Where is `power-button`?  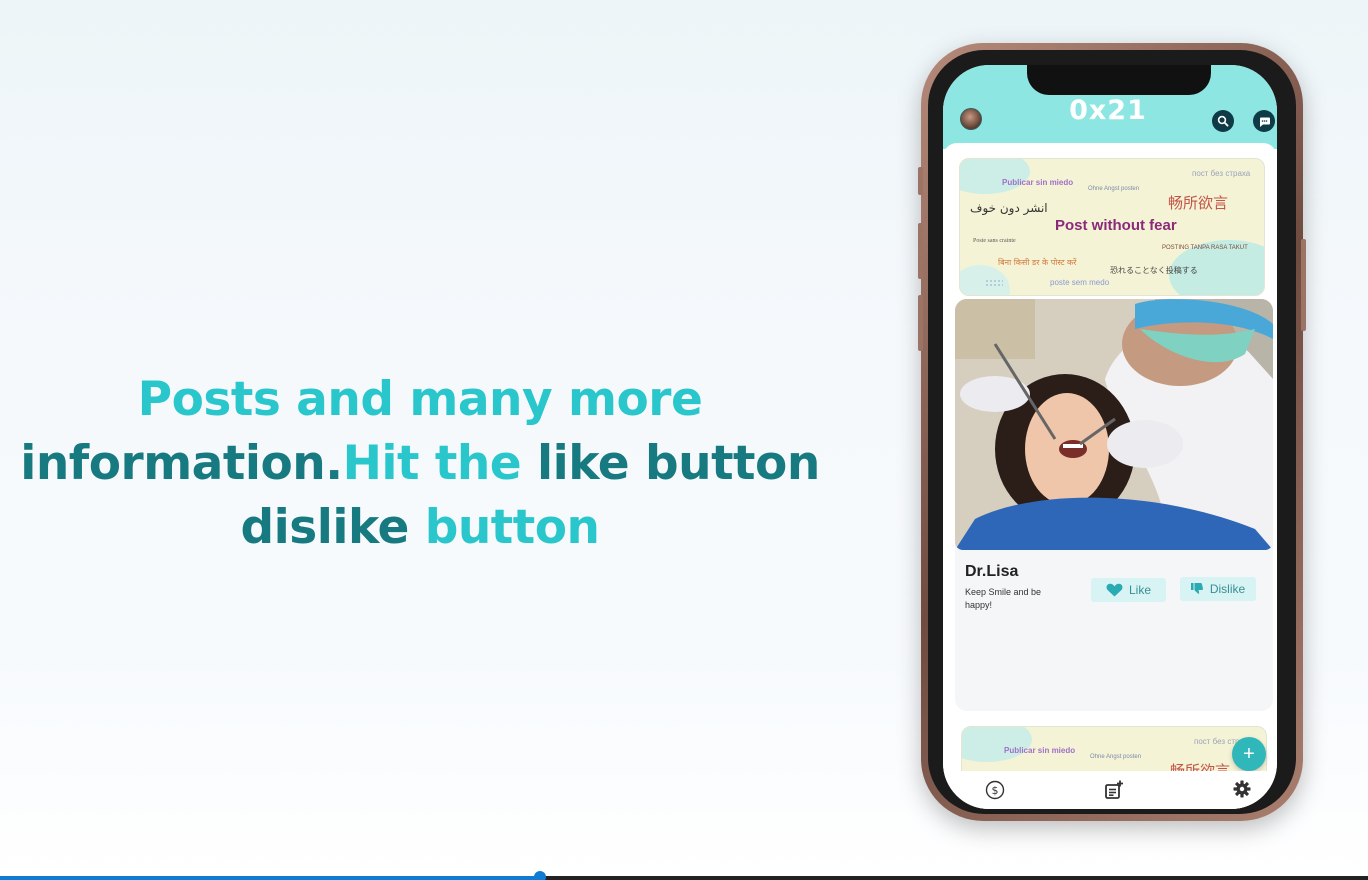
power-button is located at coordinates (1303, 285).